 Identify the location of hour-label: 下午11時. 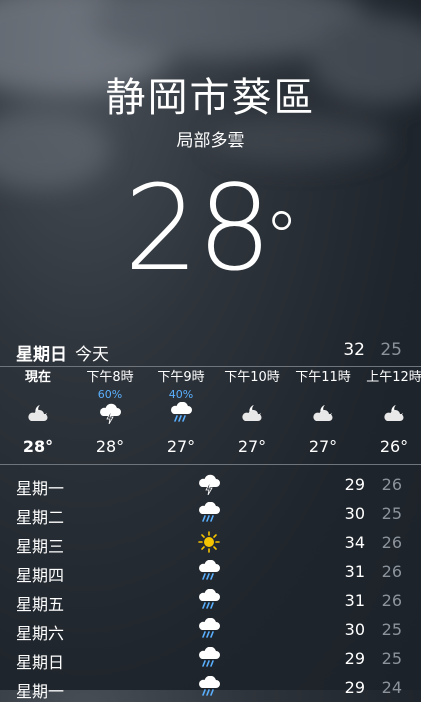
(323, 377).